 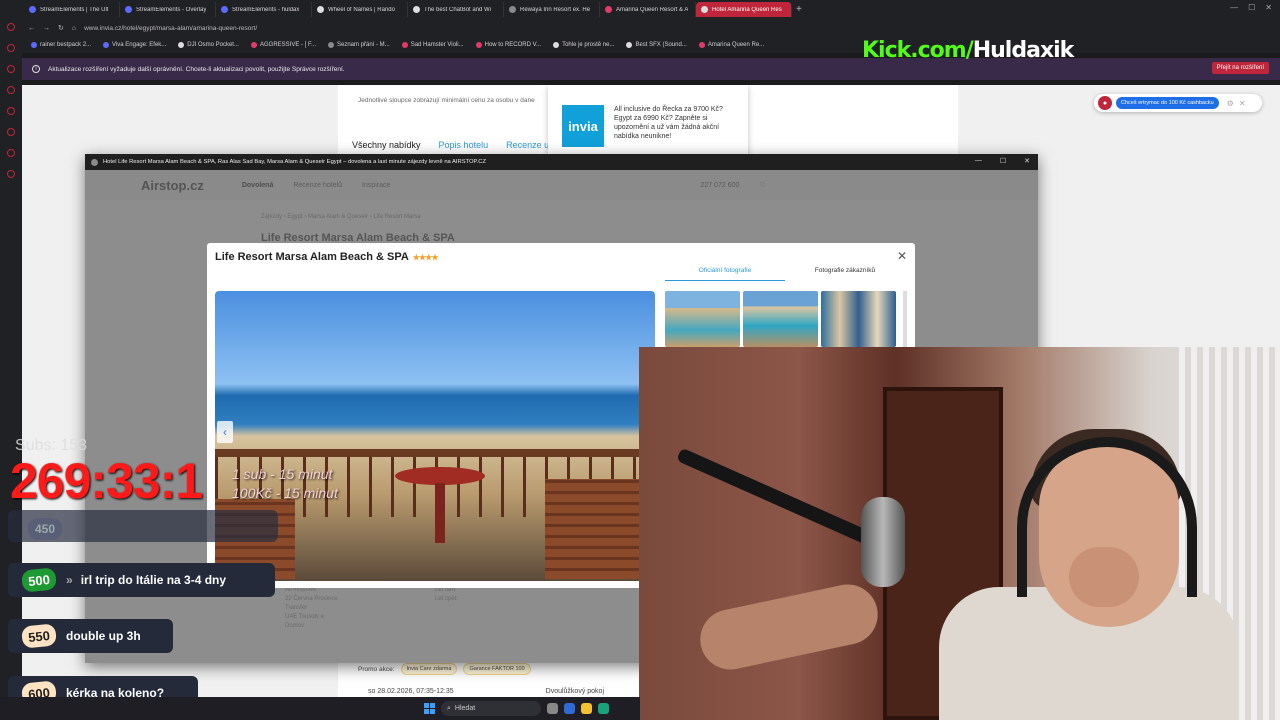 I want to click on tab-all-offers: Všechny nabídky, so click(x=386, y=145).